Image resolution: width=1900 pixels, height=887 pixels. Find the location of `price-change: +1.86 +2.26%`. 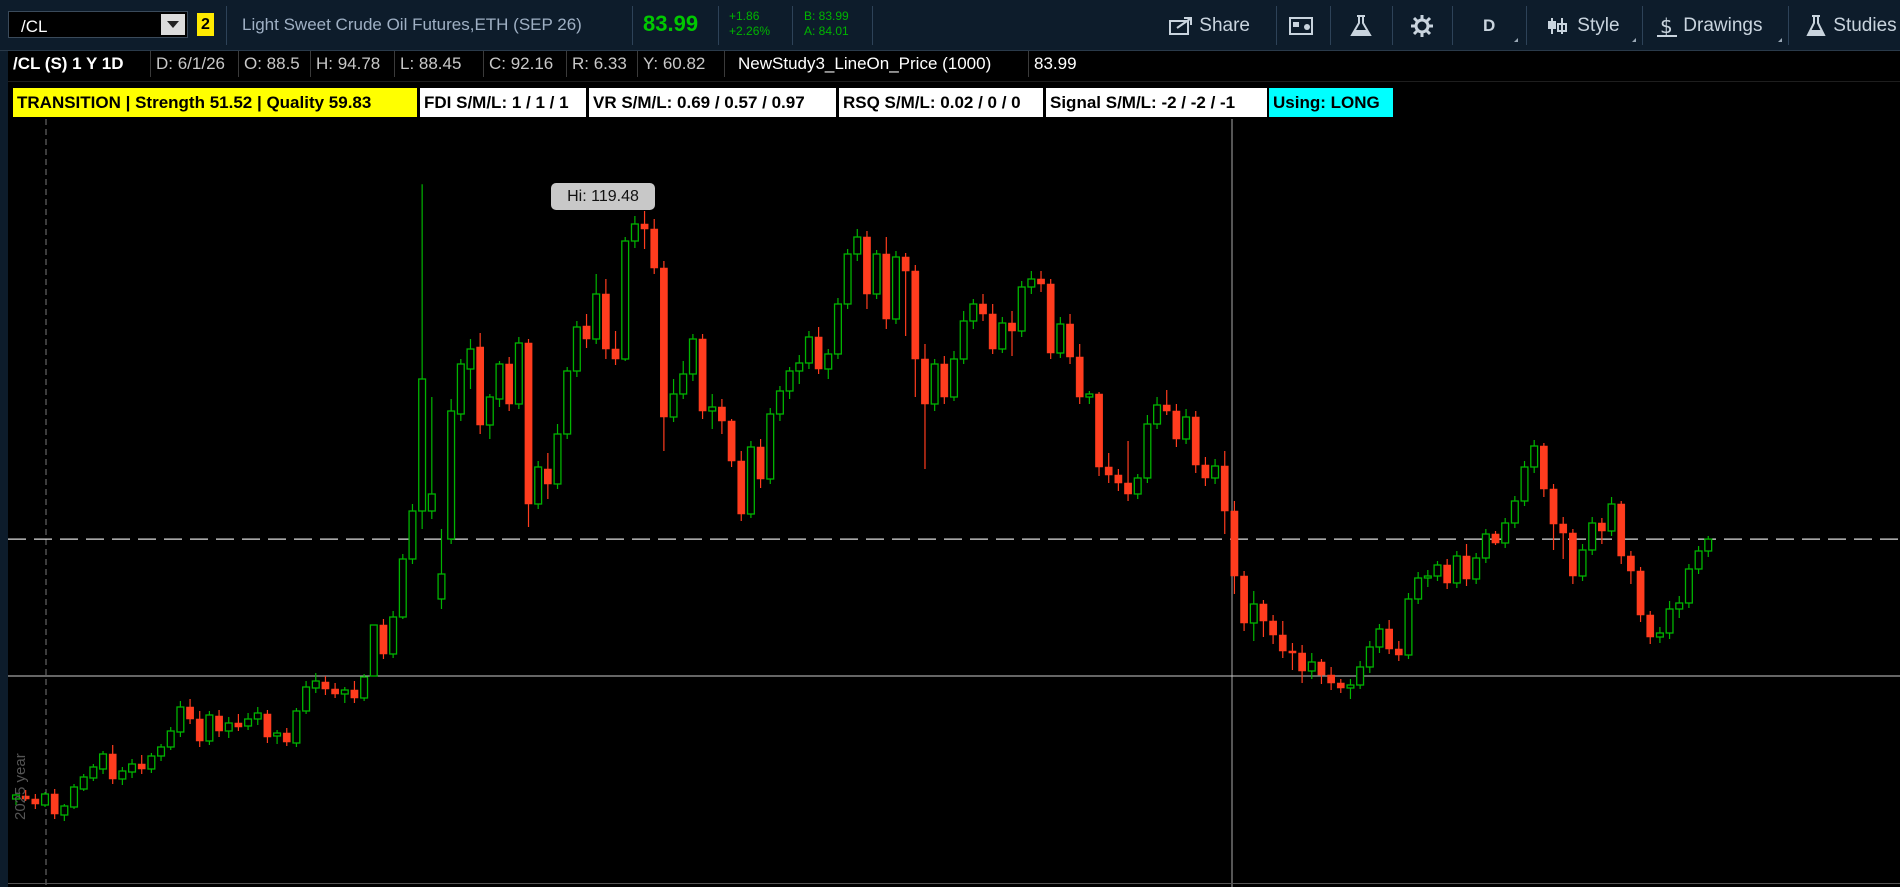

price-change: +1.86 +2.26% is located at coordinates (749, 24).